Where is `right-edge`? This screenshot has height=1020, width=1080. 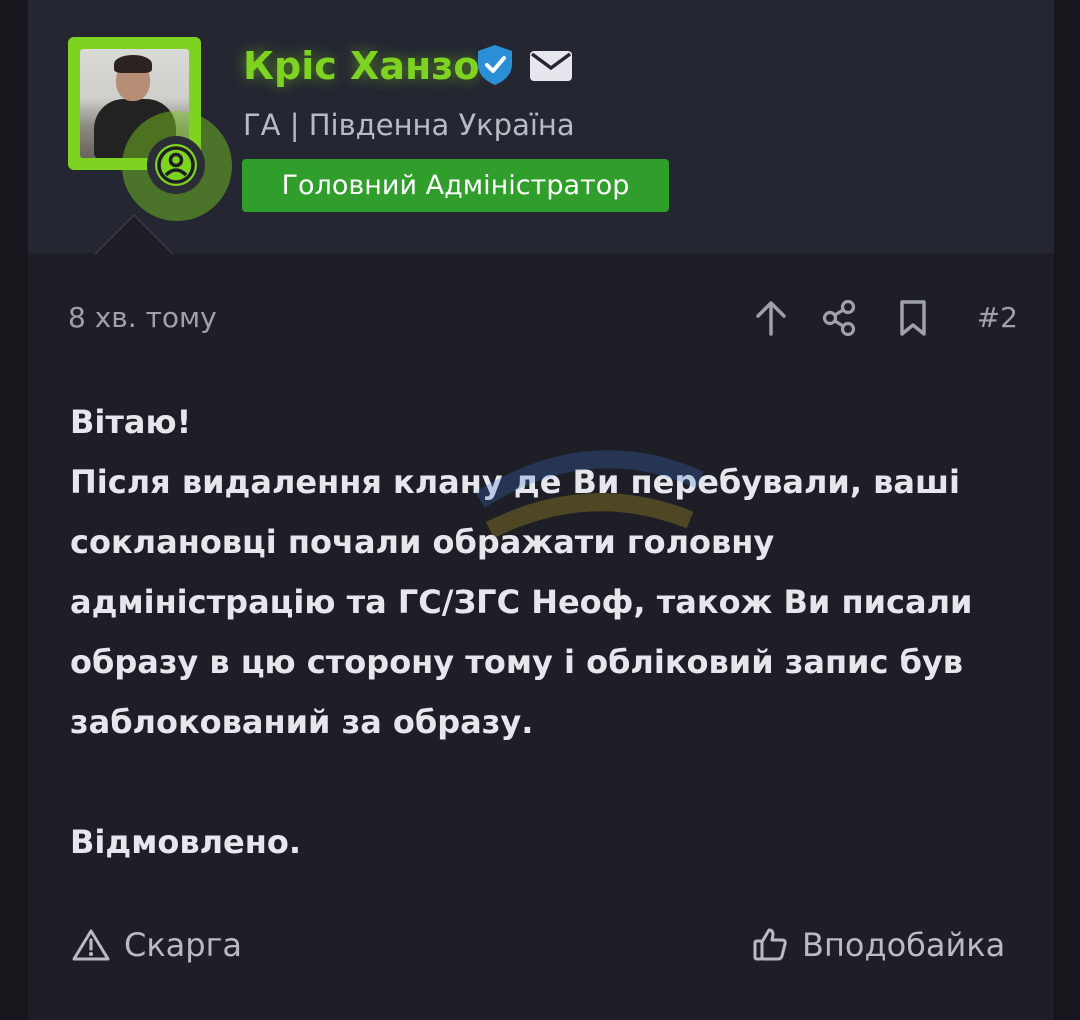 right-edge is located at coordinates (1067, 510).